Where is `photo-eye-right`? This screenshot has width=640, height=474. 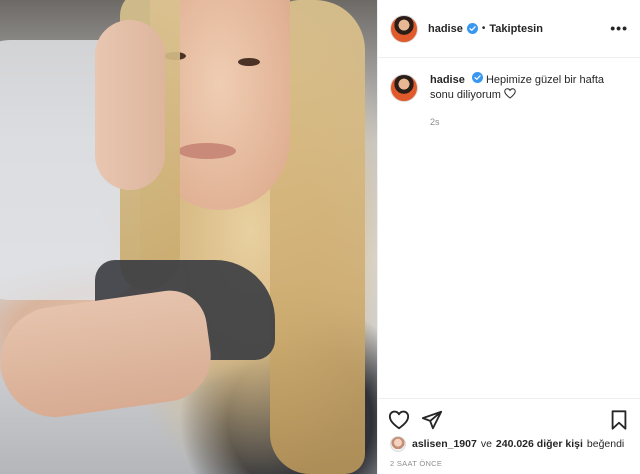 photo-eye-right is located at coordinates (249, 62).